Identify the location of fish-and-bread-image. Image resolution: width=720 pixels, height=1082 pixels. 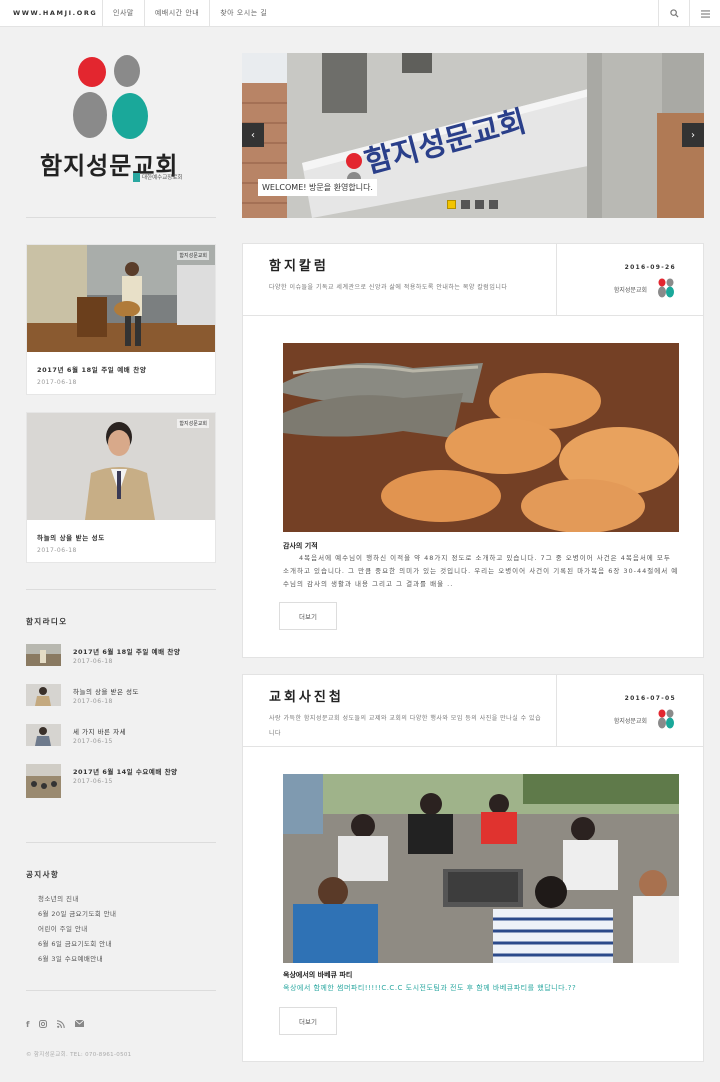
(481, 437).